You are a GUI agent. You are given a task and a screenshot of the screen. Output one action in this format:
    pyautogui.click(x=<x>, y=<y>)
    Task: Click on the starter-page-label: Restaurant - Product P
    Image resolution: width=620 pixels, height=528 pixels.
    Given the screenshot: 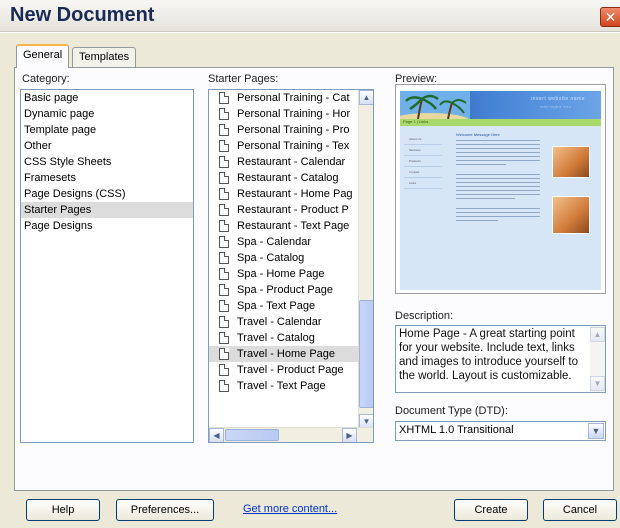 What is the action you would take?
    pyautogui.click(x=293, y=210)
    